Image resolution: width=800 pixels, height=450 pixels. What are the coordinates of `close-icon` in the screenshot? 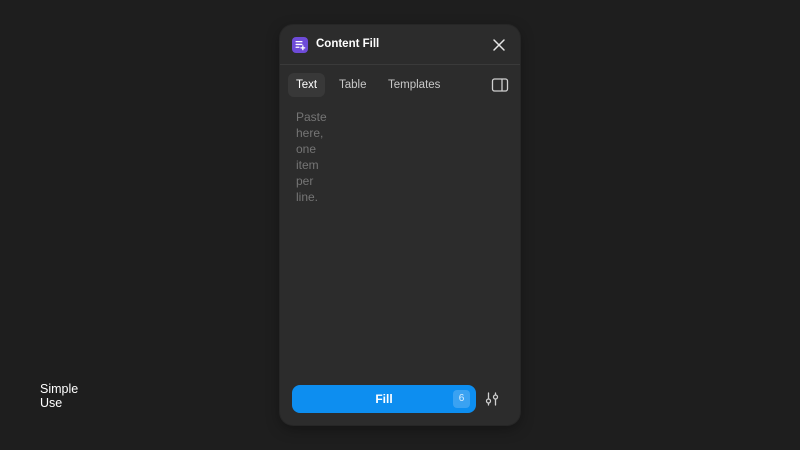 It's located at (499, 45).